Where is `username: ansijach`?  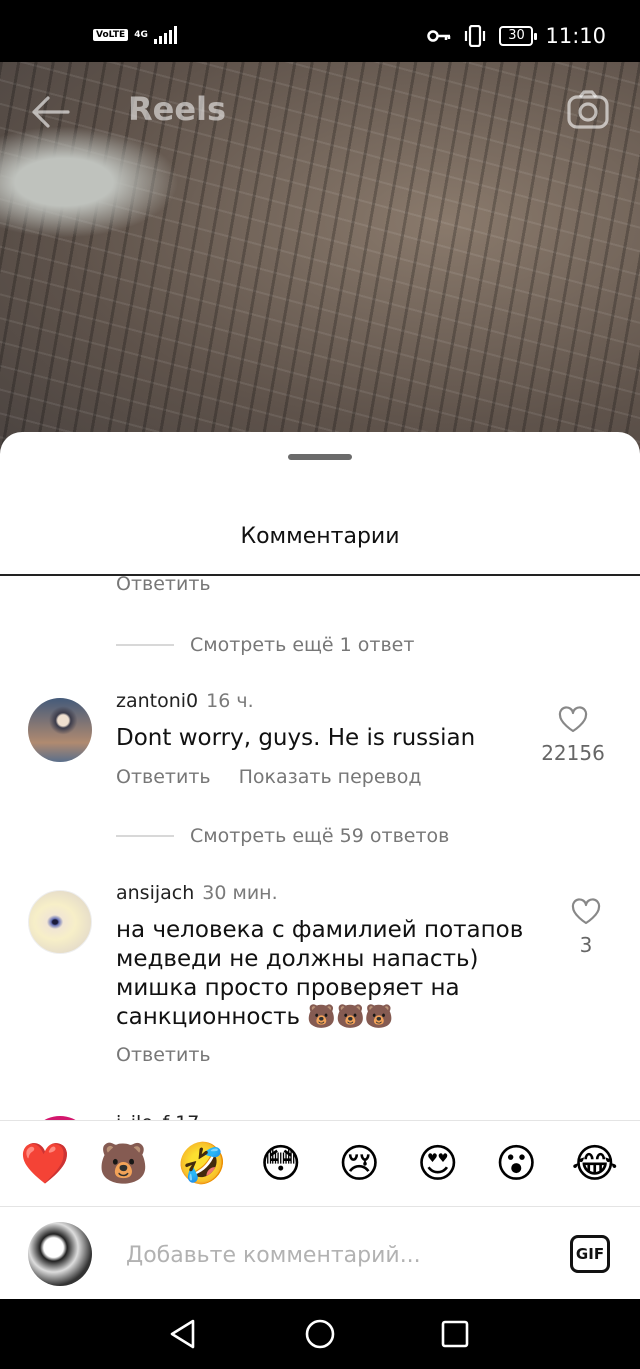 username: ansijach is located at coordinates (155, 893).